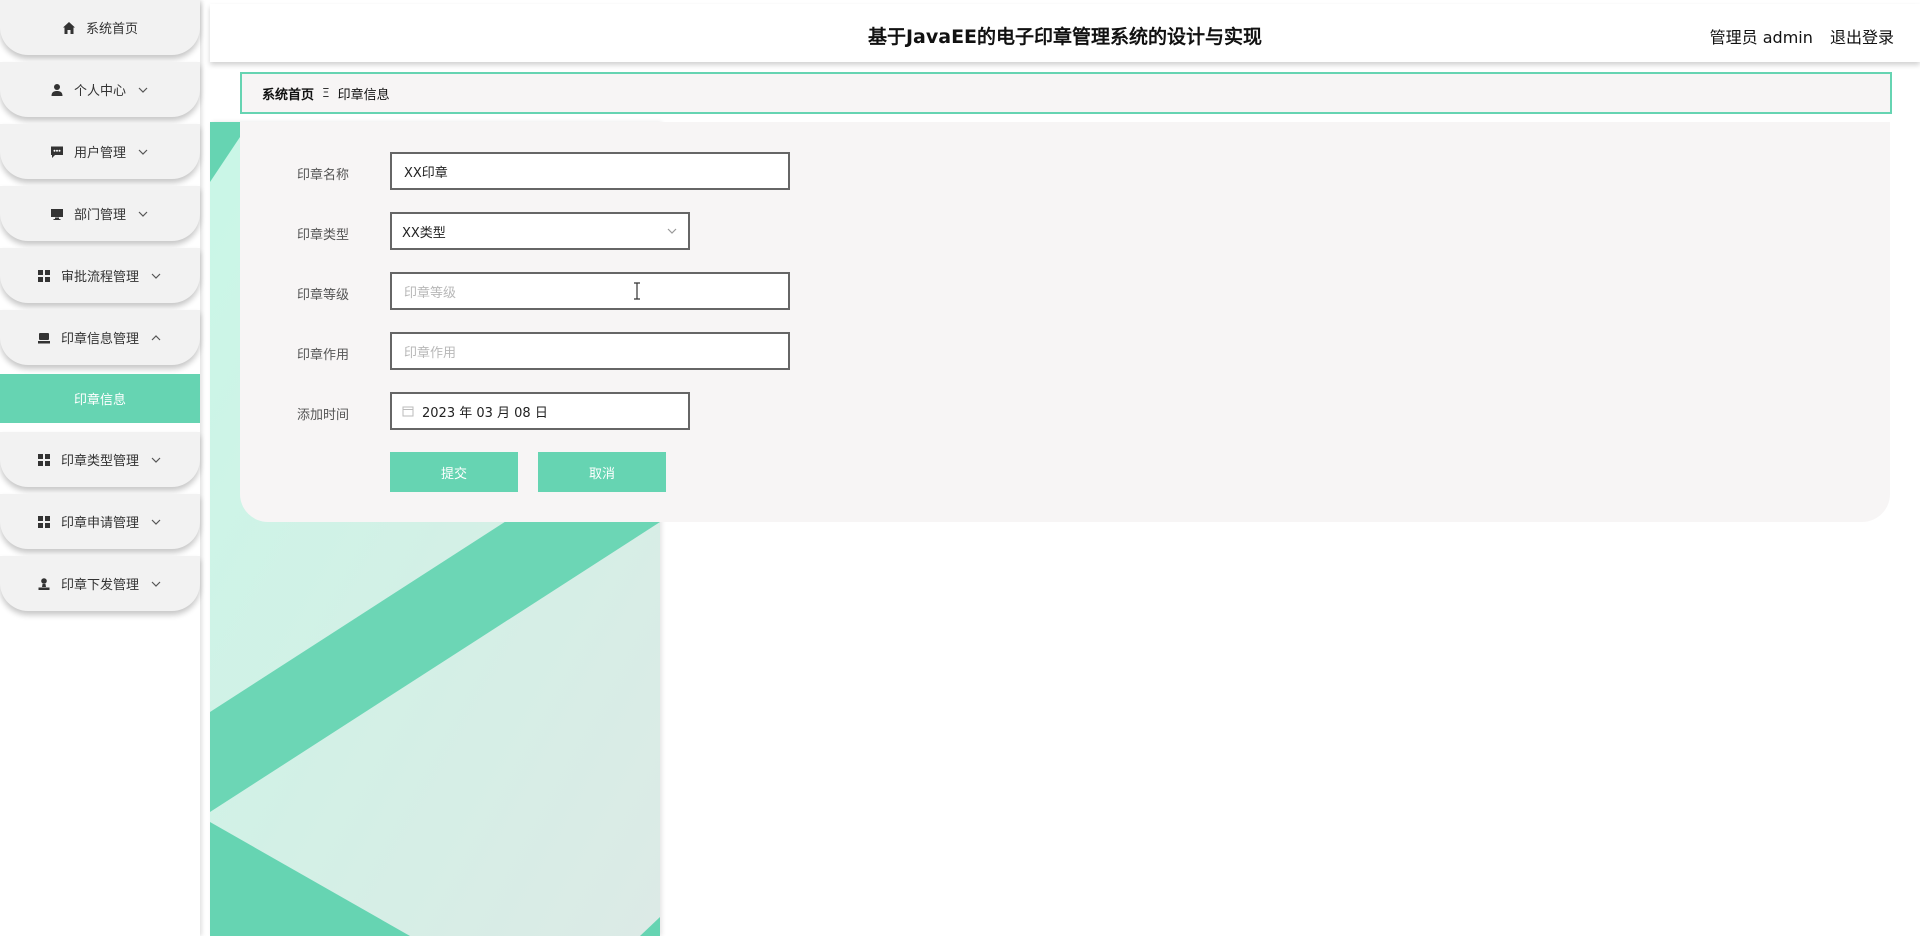  I want to click on cancel-button: 取消, so click(602, 472).